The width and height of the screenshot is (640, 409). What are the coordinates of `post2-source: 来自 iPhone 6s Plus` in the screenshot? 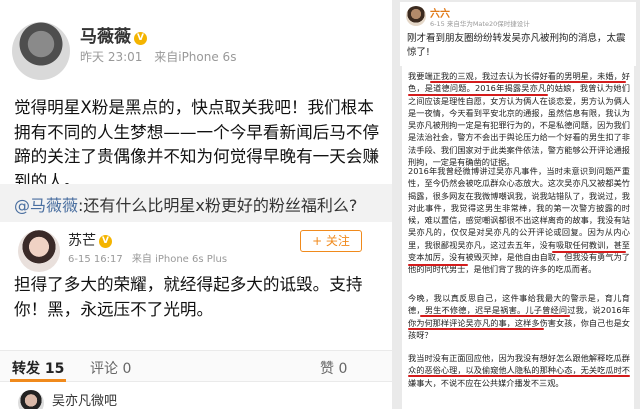 It's located at (179, 259).